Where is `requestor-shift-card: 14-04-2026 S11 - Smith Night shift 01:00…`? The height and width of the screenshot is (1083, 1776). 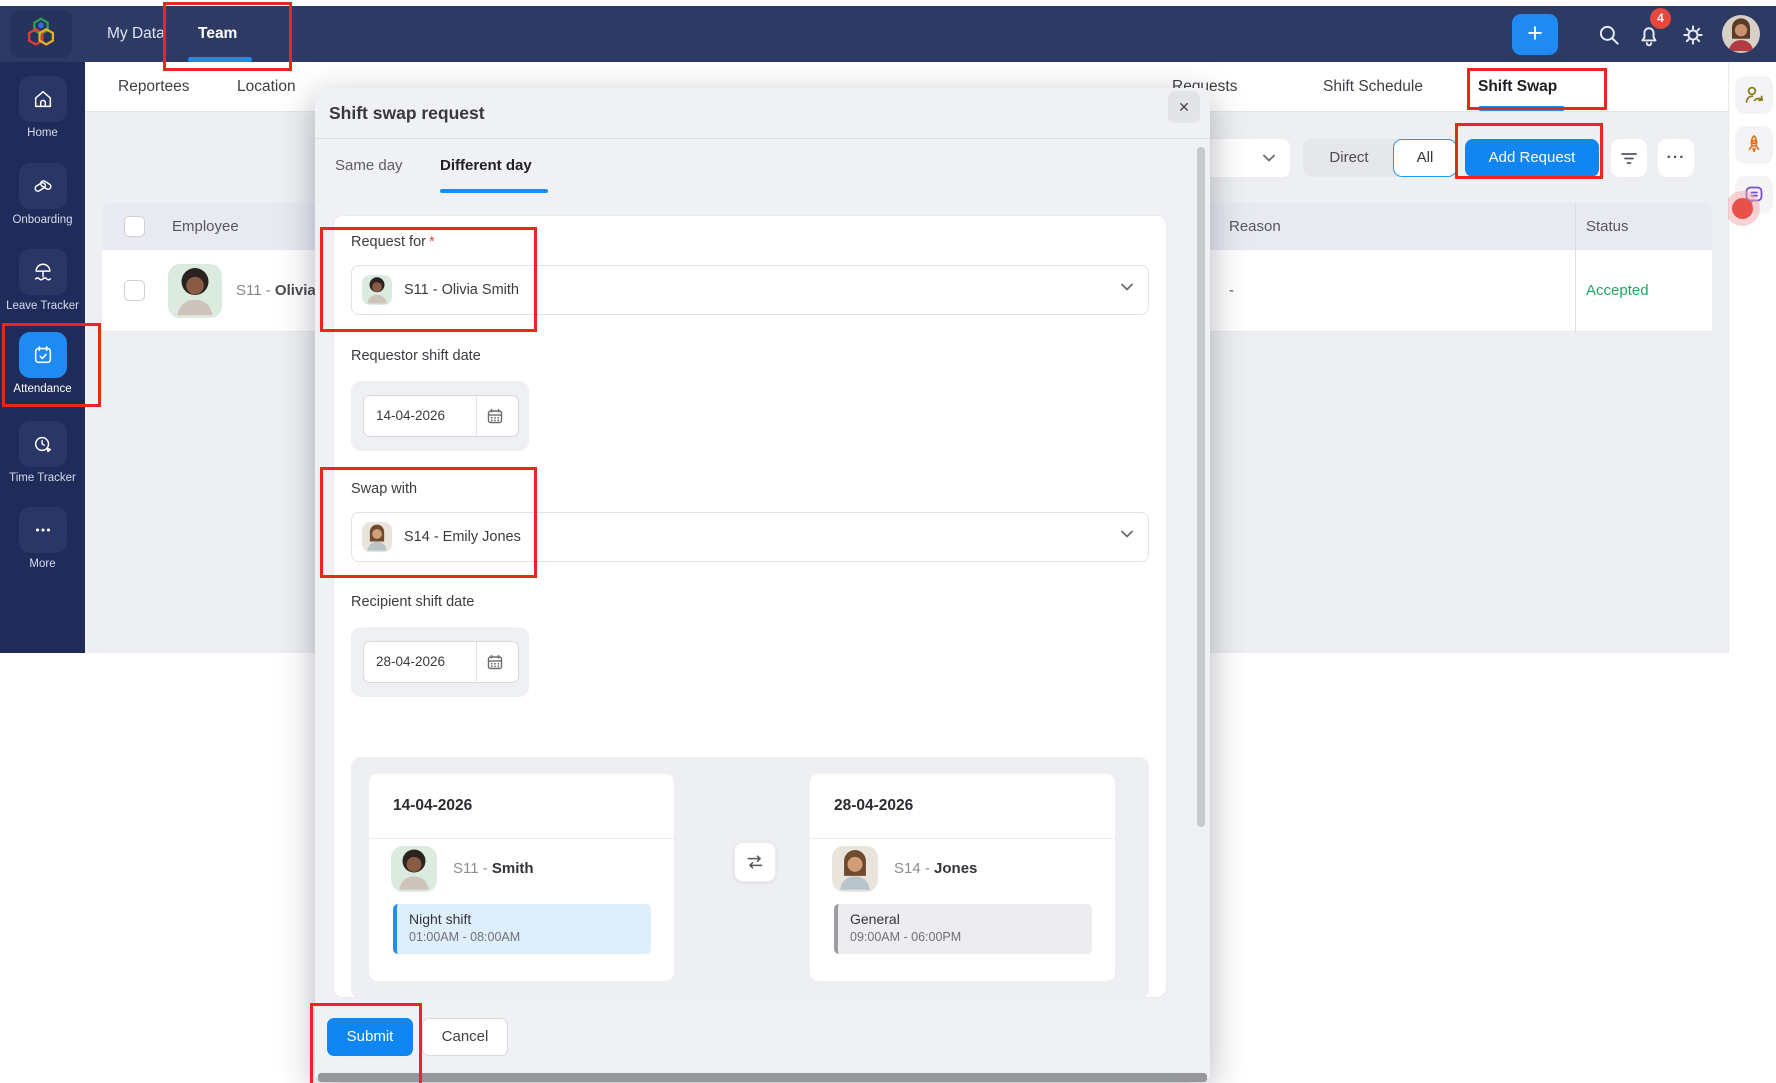 requestor-shift-card: 14-04-2026 S11 - Smith Night shift 01:00… is located at coordinates (521, 877).